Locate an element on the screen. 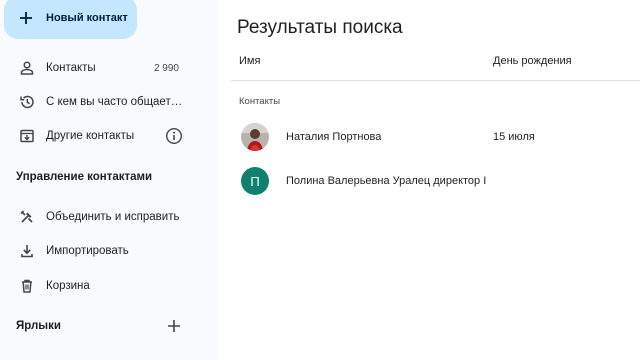  sidebar-item-other-contacts: Другие контакты is located at coordinates (109, 136).